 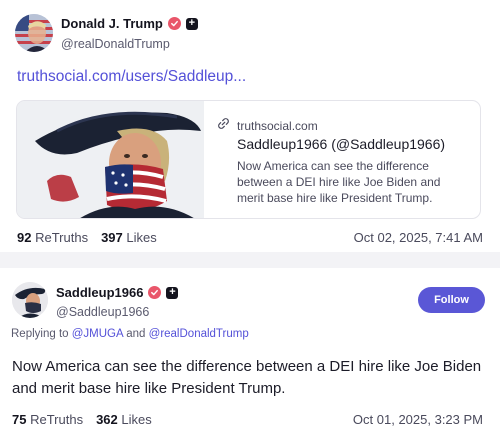 What do you see at coordinates (250, 260) in the screenshot?
I see `post-separator` at bounding box center [250, 260].